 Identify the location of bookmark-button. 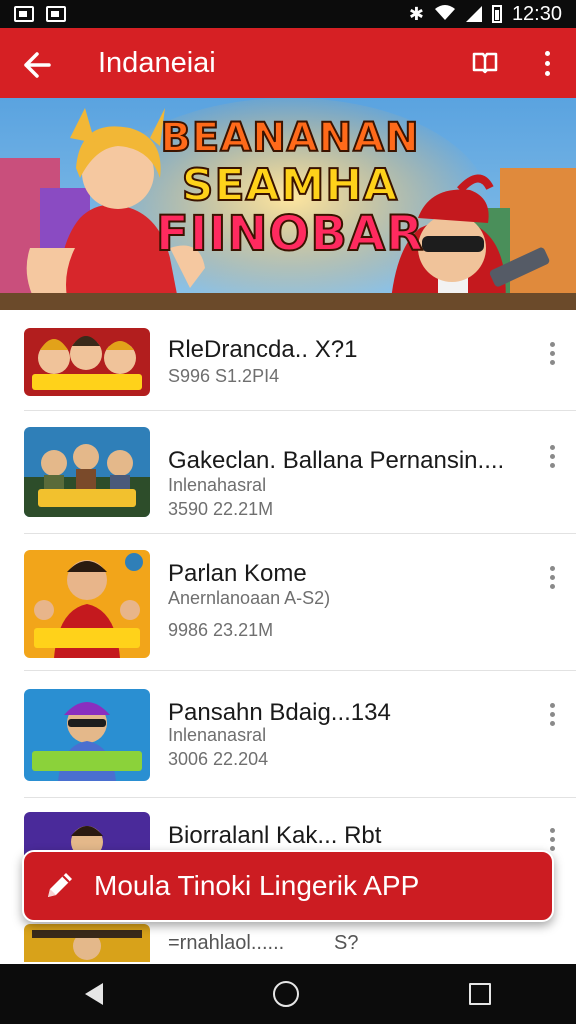
(485, 63).